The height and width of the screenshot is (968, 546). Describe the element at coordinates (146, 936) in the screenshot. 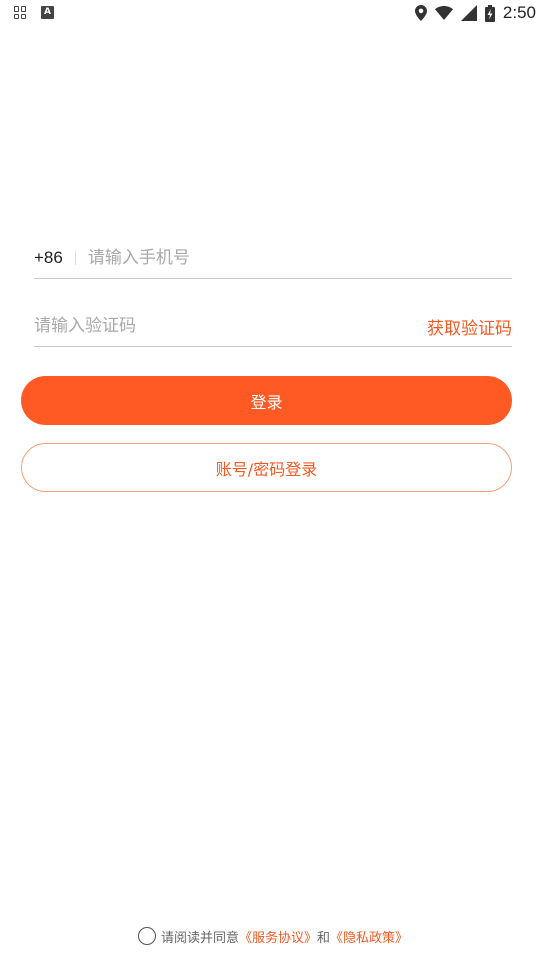

I see `agreement-radio` at that location.